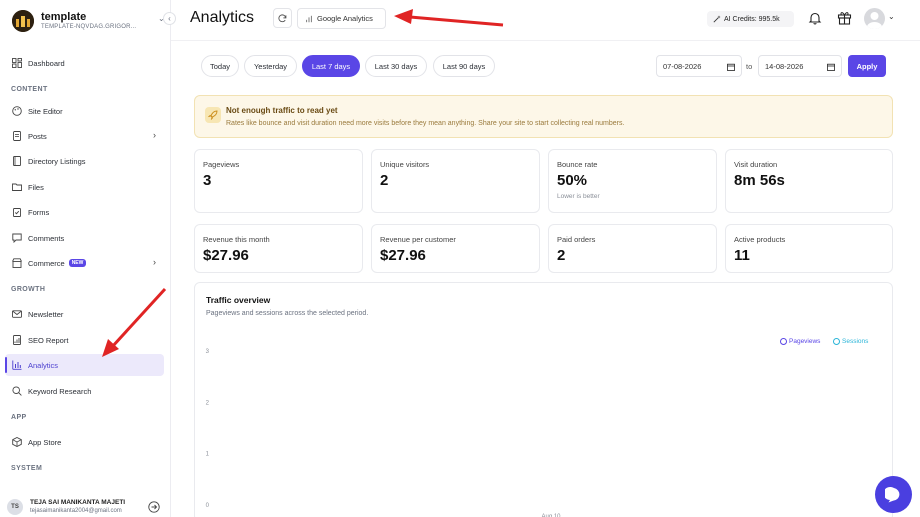 This screenshot has height=517, width=920. What do you see at coordinates (84, 442) in the screenshot?
I see `sidebar-item-app-store: App Store` at bounding box center [84, 442].